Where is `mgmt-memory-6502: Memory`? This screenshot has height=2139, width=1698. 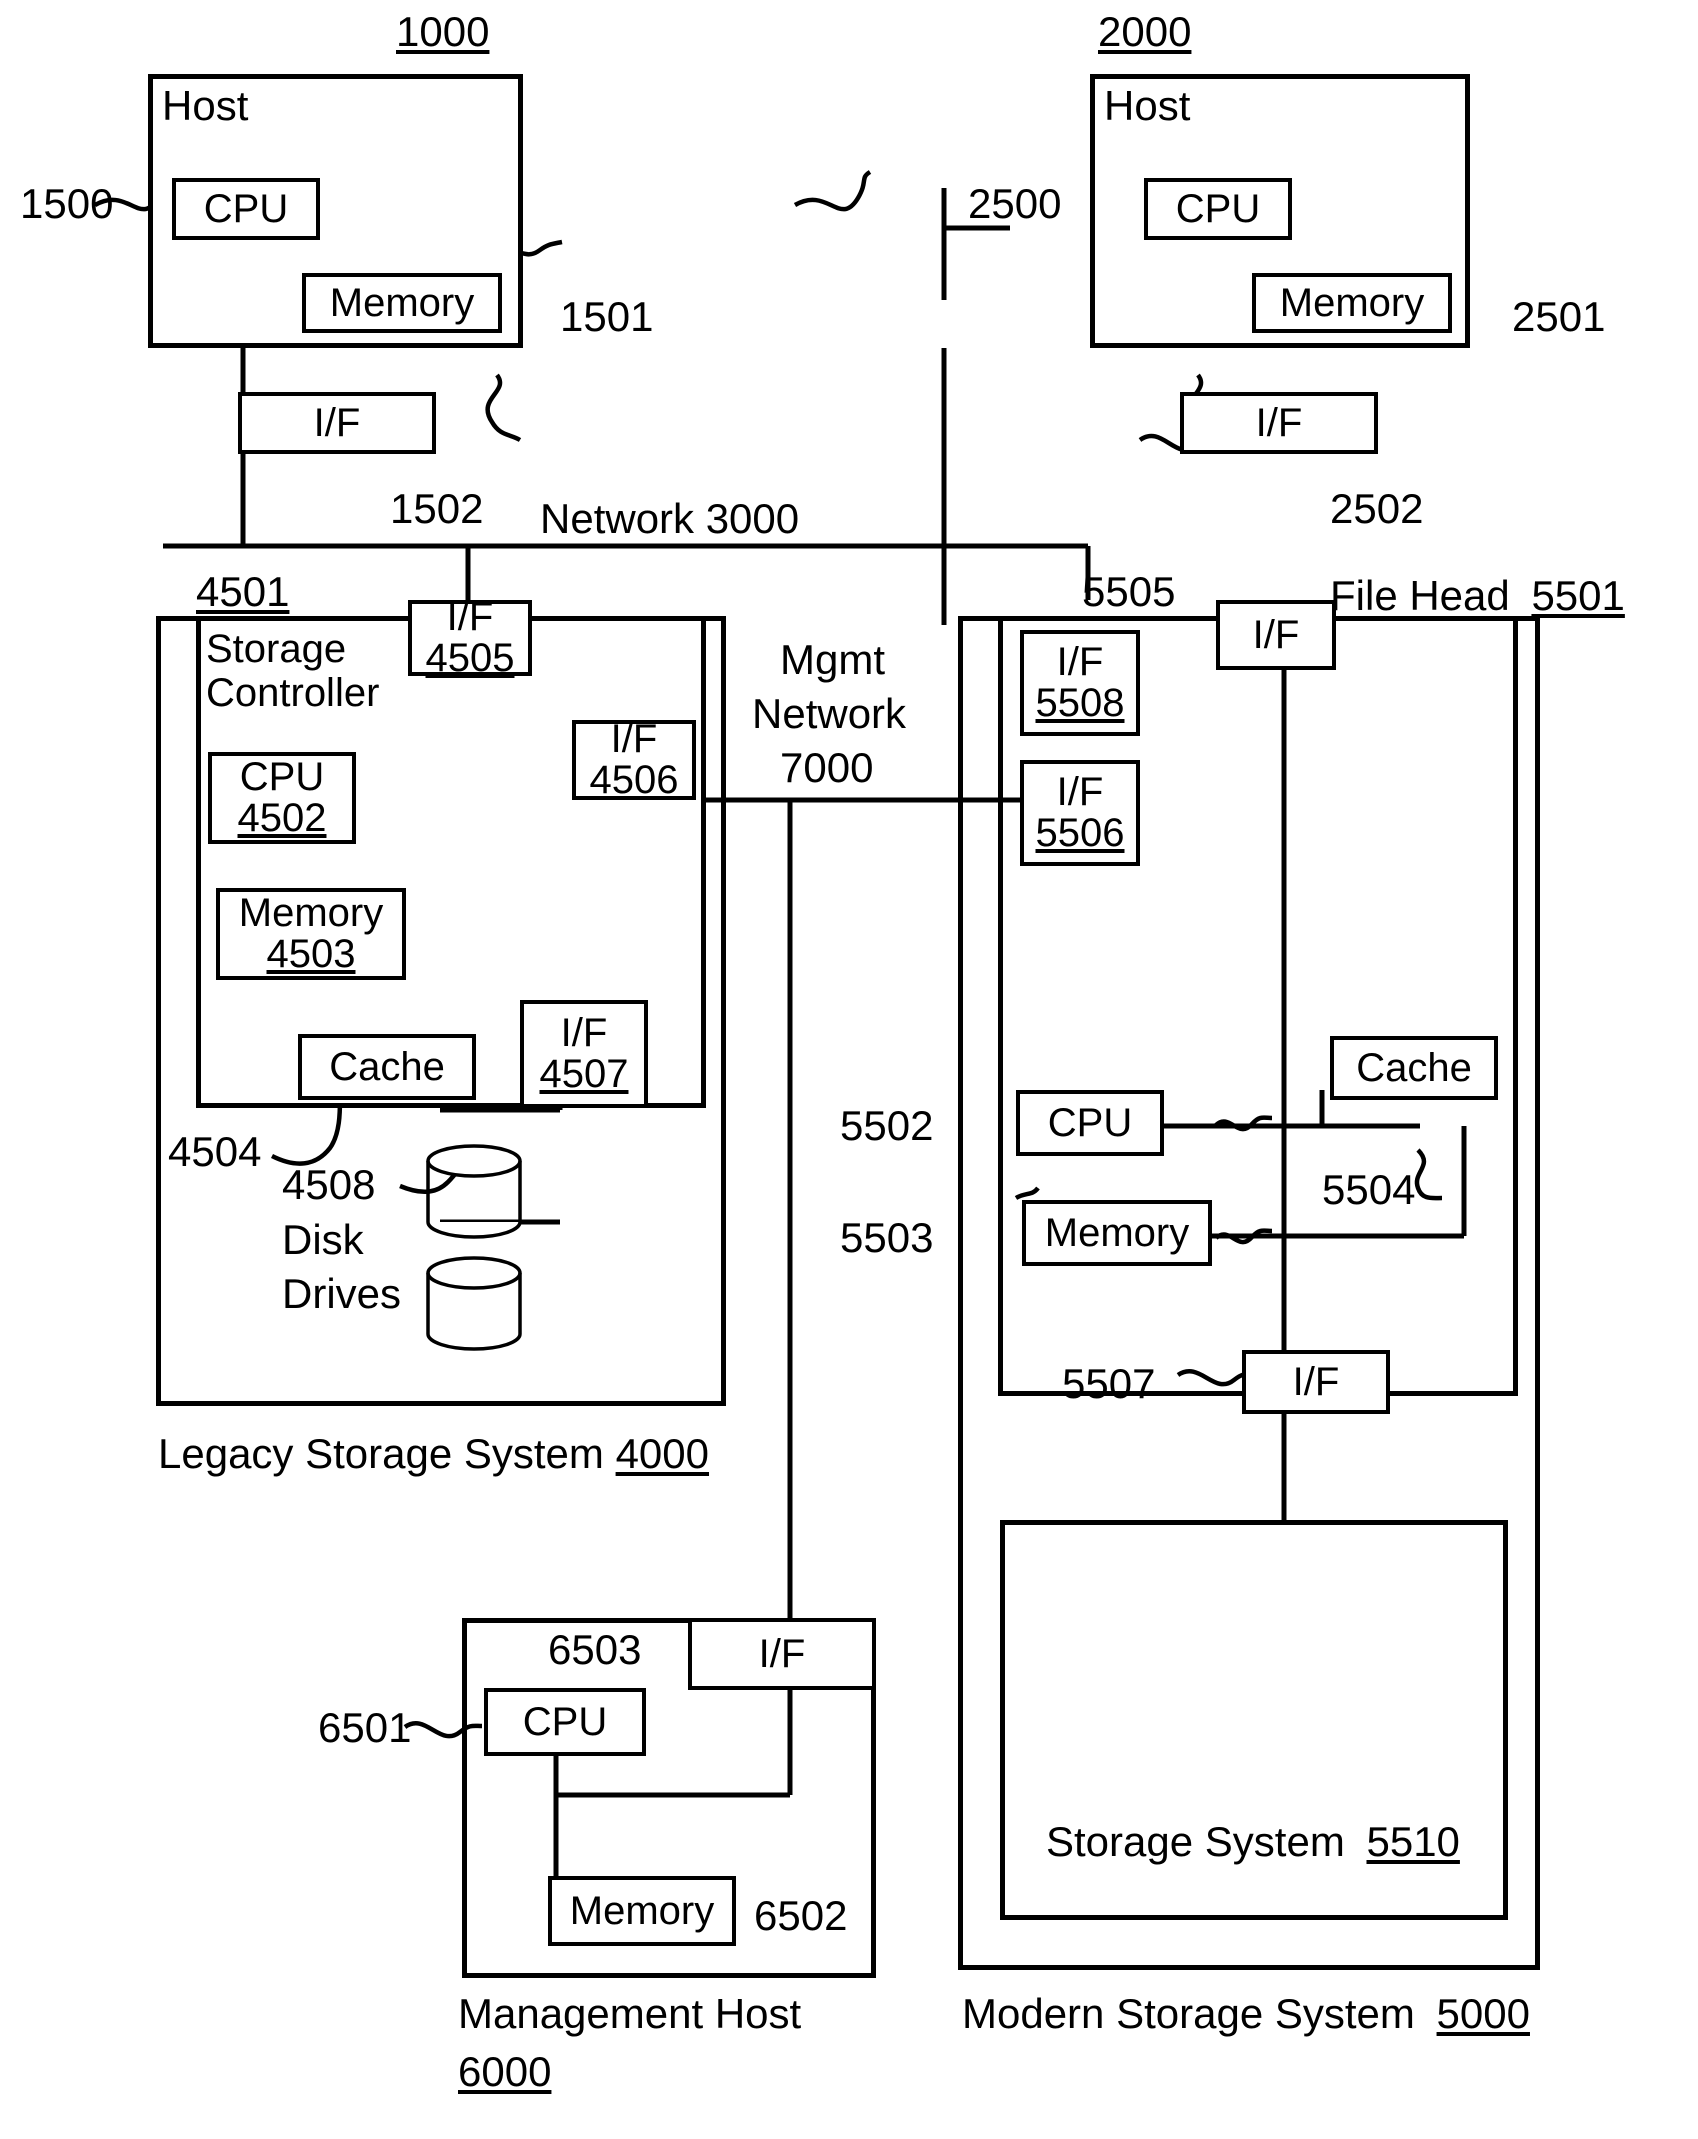 mgmt-memory-6502: Memory is located at coordinates (642, 1911).